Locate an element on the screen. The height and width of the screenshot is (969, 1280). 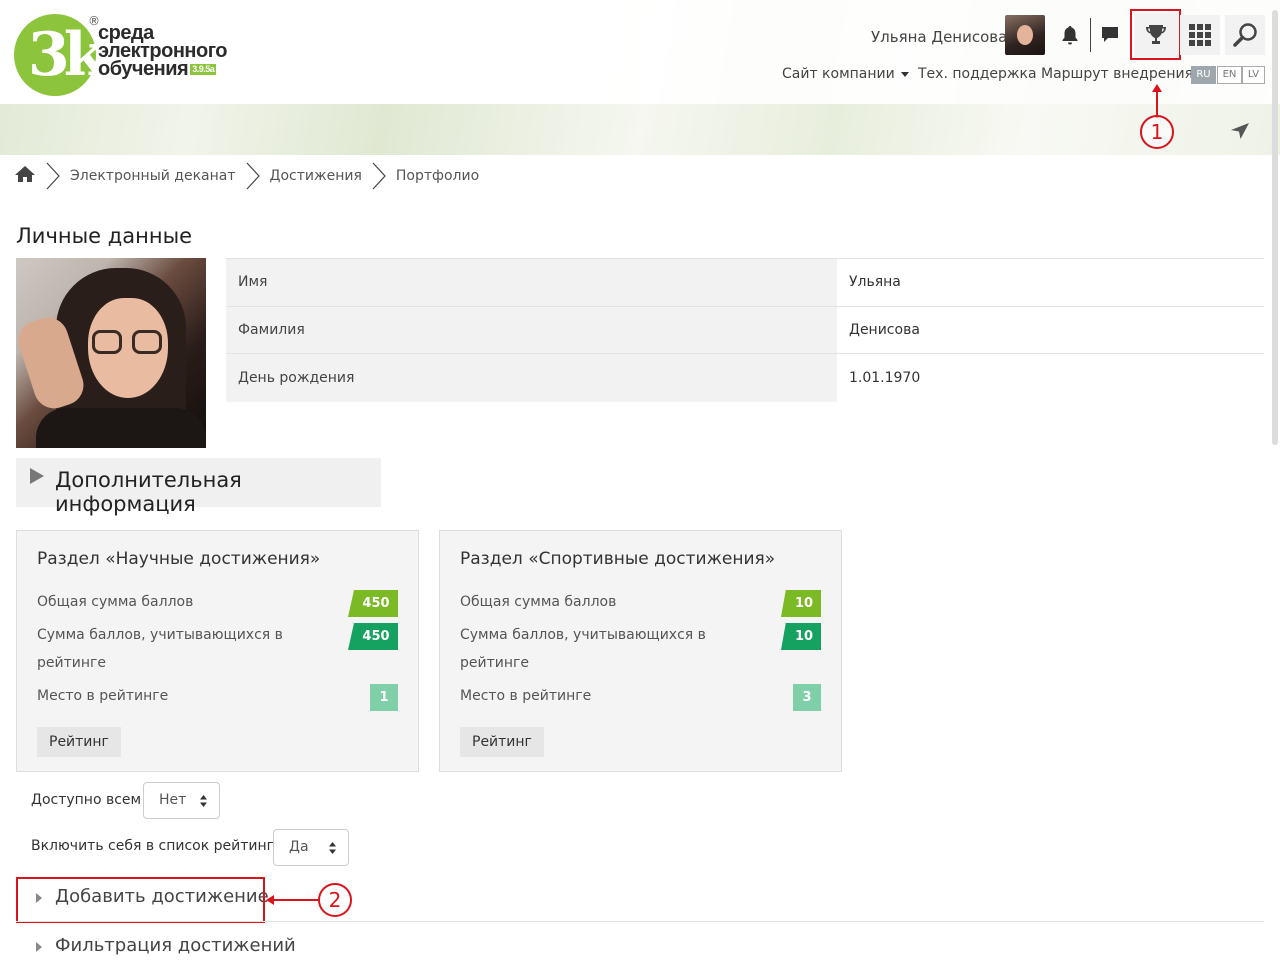
table-row: Имя Ульяна is located at coordinates (745, 283).